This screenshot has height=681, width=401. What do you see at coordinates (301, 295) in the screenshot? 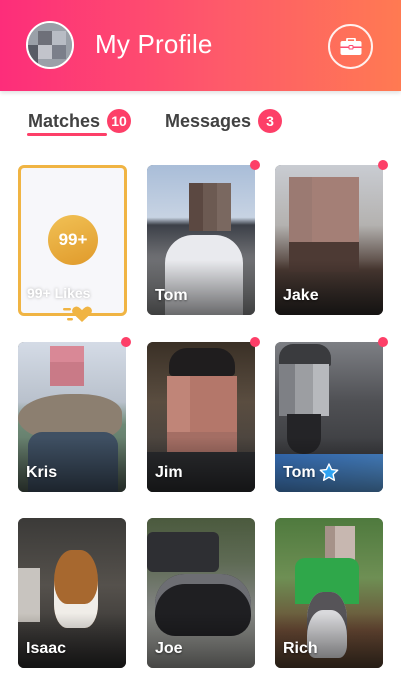
I see `match-name: Jake` at bounding box center [301, 295].